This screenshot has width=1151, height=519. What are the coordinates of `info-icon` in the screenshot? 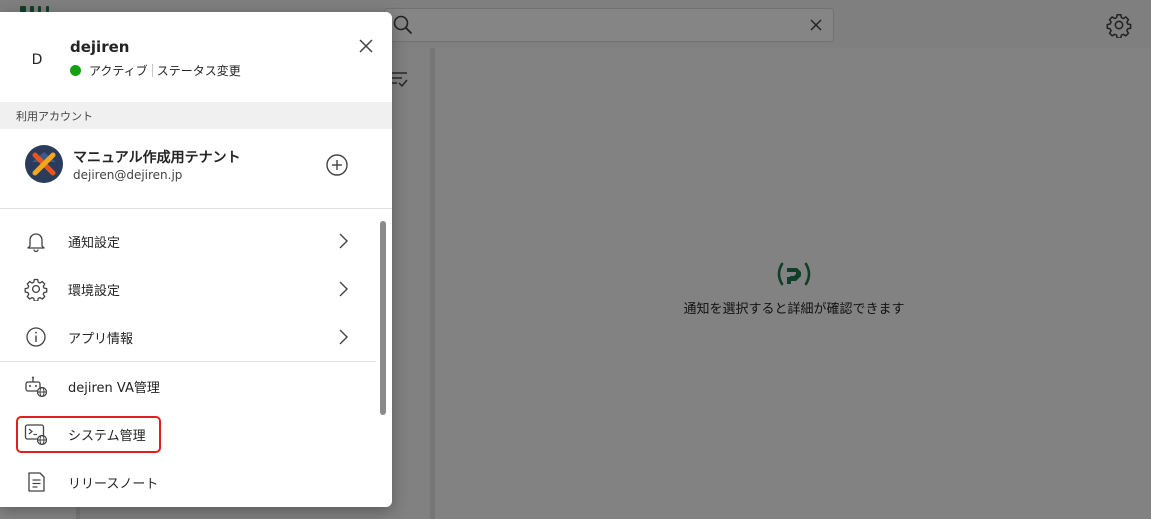 It's located at (36, 337).